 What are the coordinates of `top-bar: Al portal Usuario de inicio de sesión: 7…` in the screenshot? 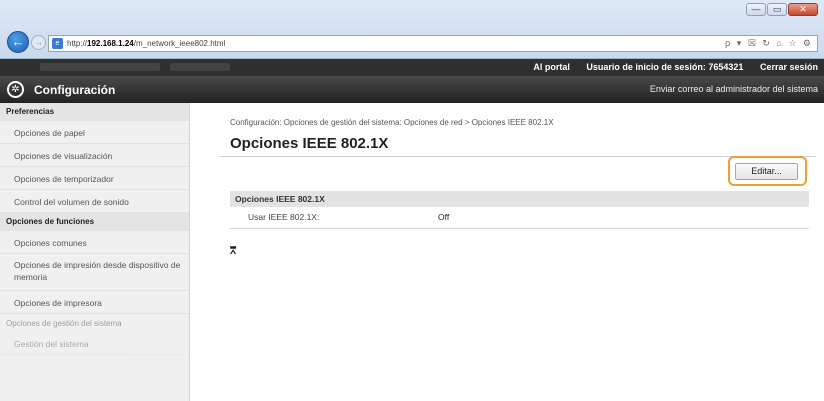 It's located at (412, 67).